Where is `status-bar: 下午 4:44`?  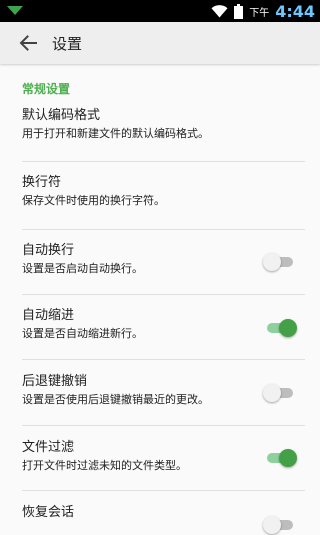
status-bar: 下午 4:44 is located at coordinates (160, 11).